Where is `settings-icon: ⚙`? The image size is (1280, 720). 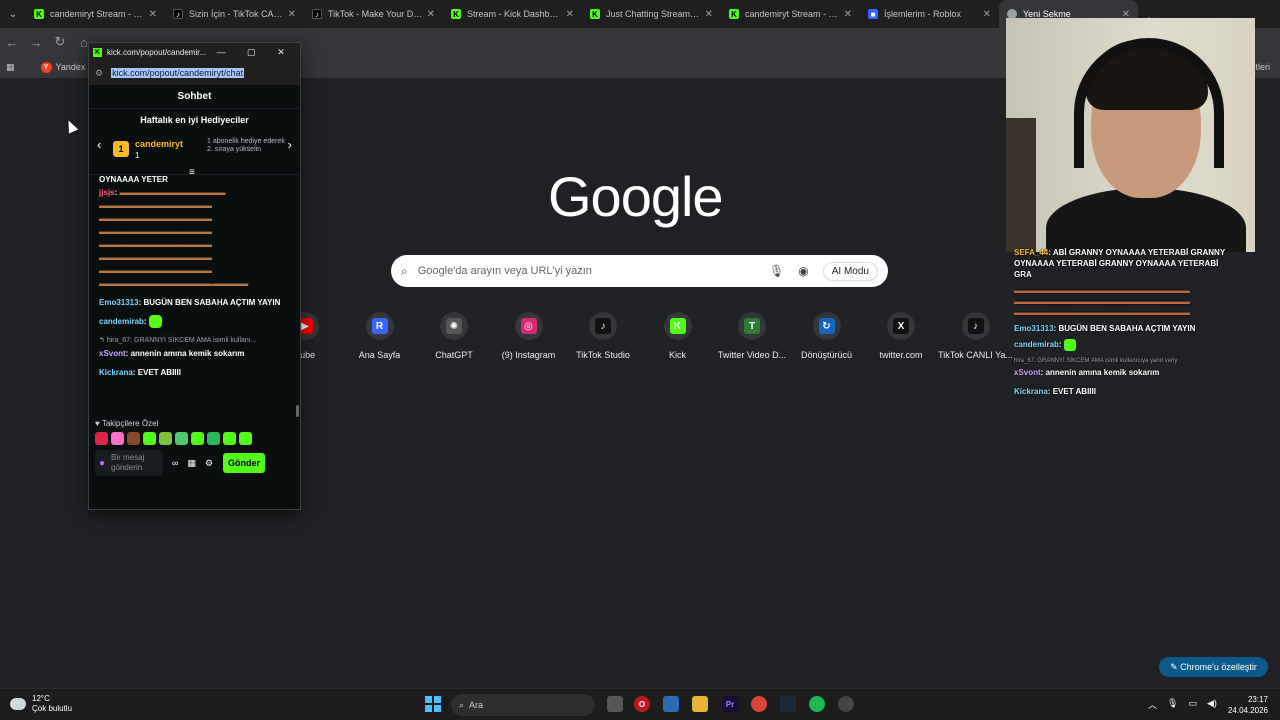
settings-icon: ⚙ is located at coordinates (209, 463).